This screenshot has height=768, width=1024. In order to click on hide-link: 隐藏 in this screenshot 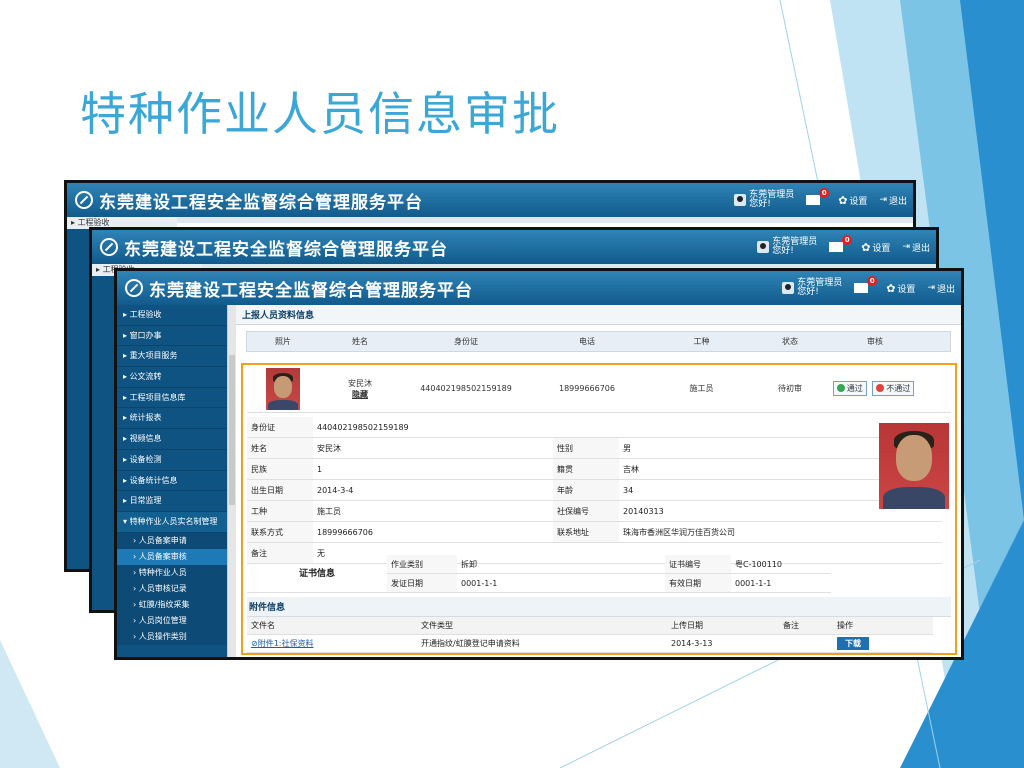, I will do `click(360, 394)`.